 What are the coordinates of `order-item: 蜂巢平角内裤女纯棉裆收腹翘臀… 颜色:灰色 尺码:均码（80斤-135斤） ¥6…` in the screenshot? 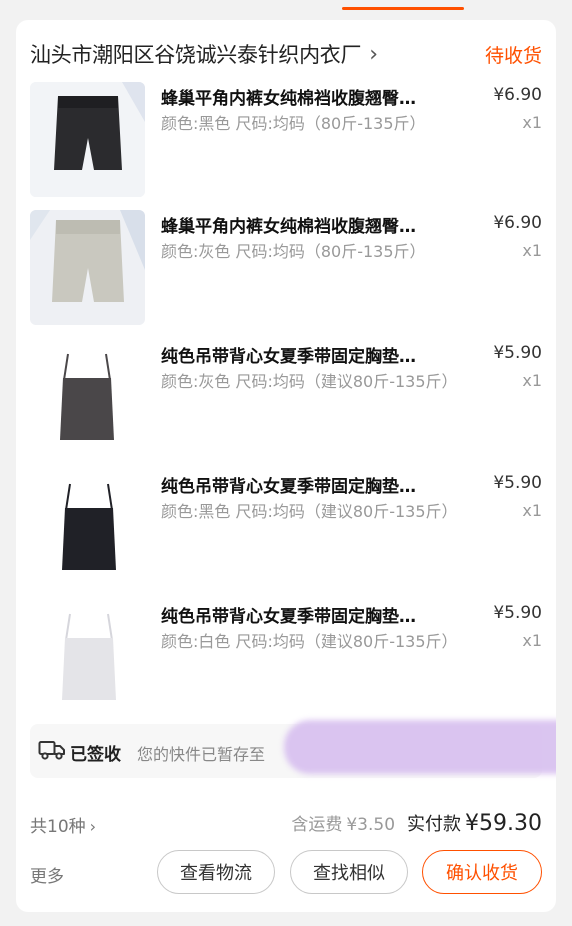 It's located at (286, 268).